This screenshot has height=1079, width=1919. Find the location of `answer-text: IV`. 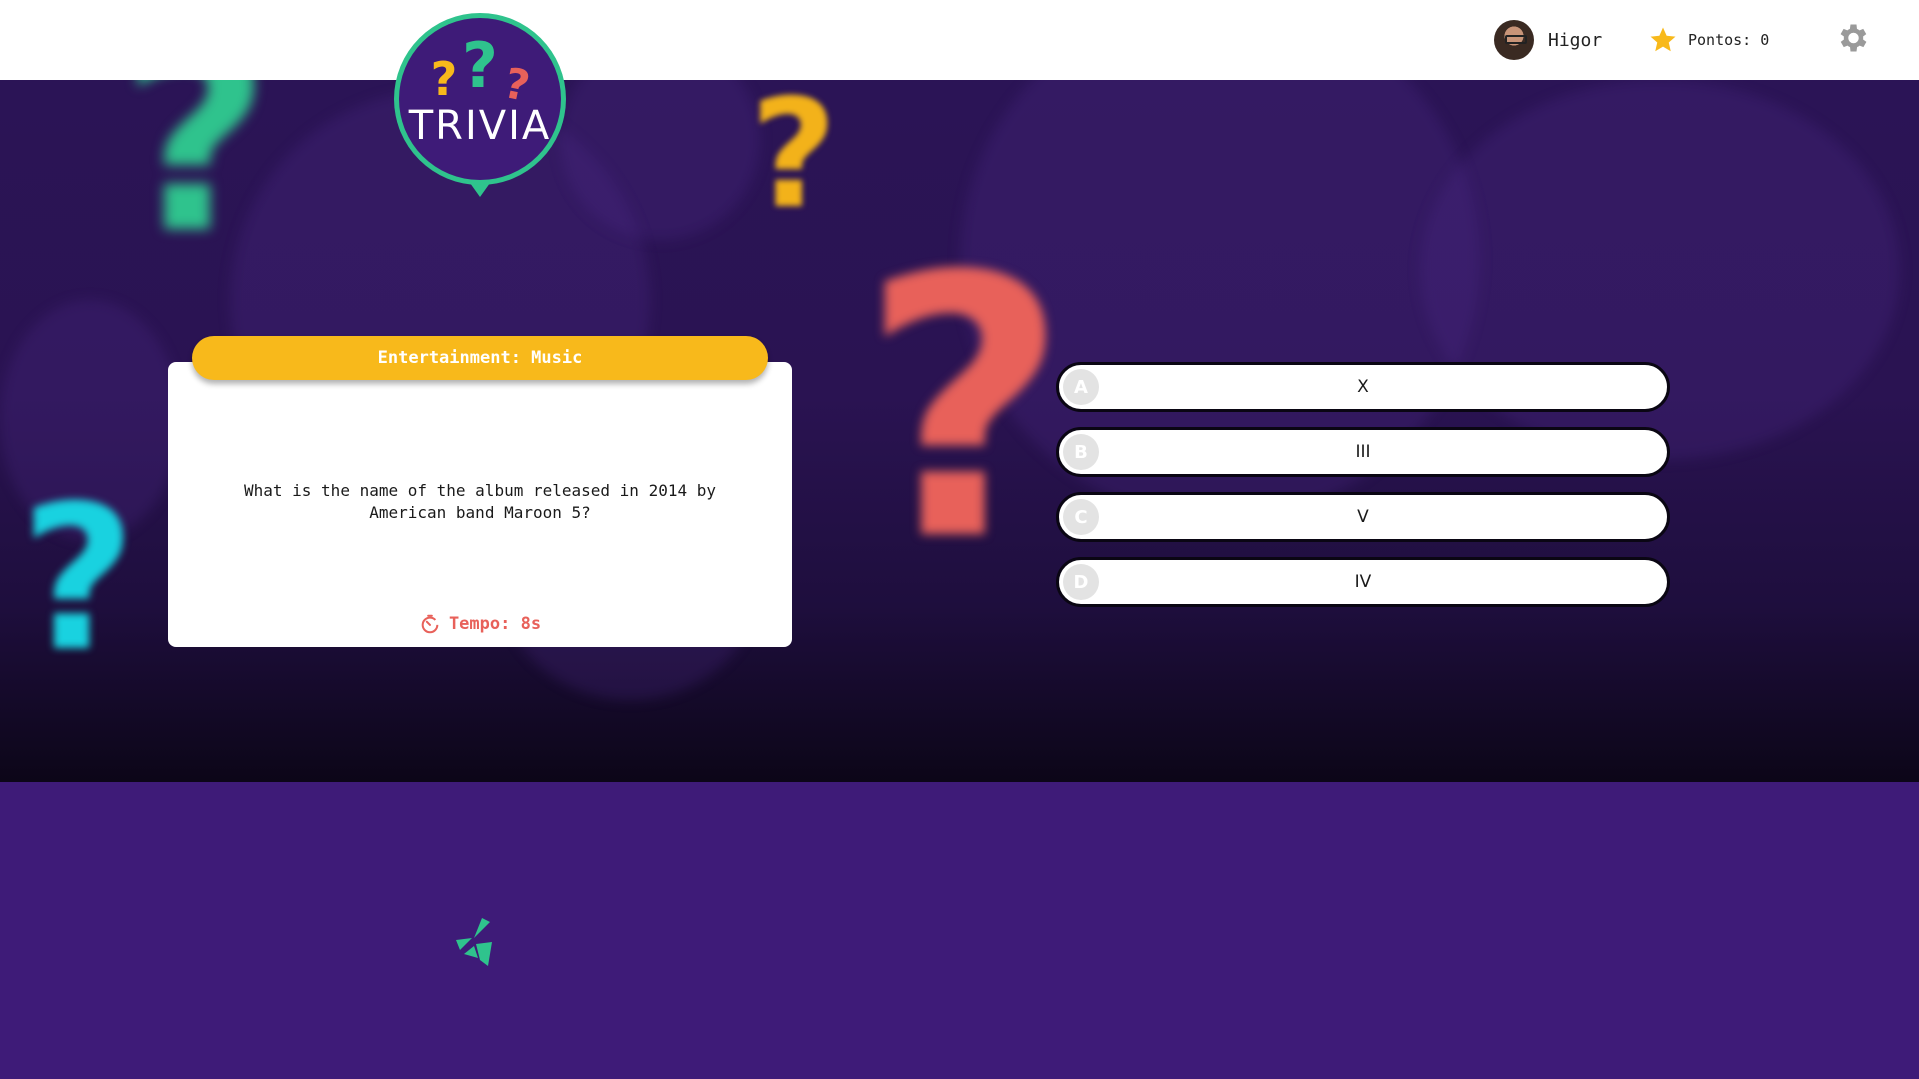

answer-text: IV is located at coordinates (1363, 582).